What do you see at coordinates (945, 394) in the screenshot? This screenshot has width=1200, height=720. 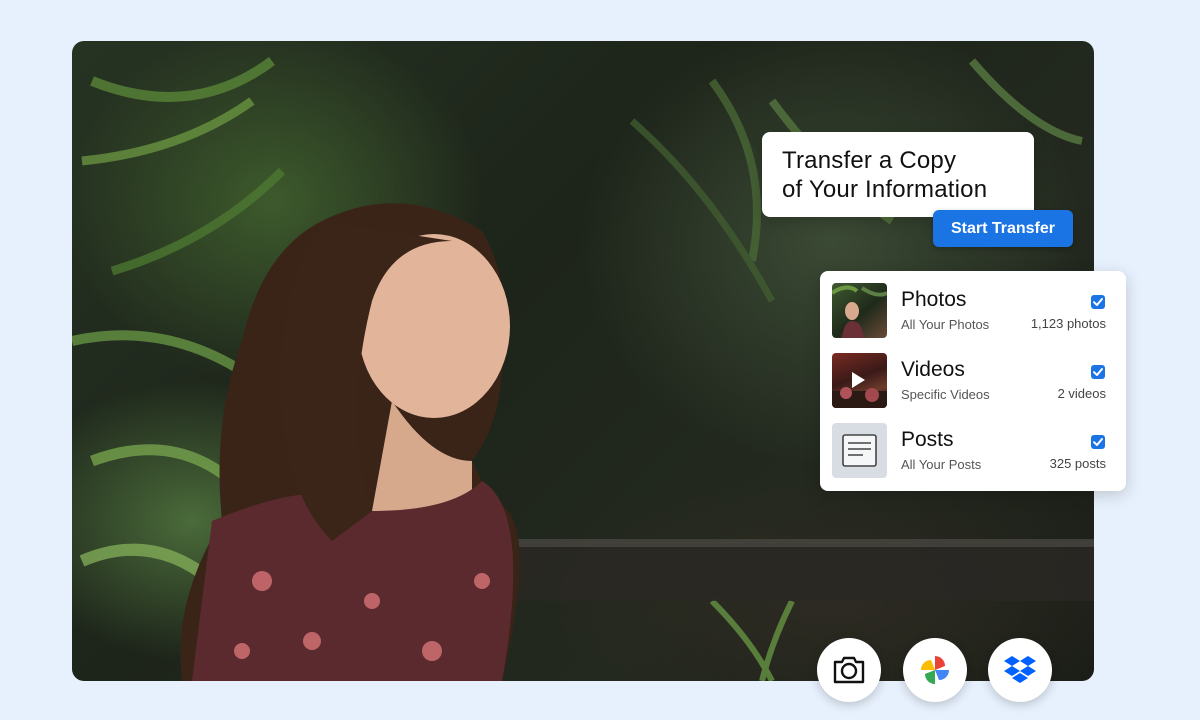 I see `item-subtitle: Specific Videos` at bounding box center [945, 394].